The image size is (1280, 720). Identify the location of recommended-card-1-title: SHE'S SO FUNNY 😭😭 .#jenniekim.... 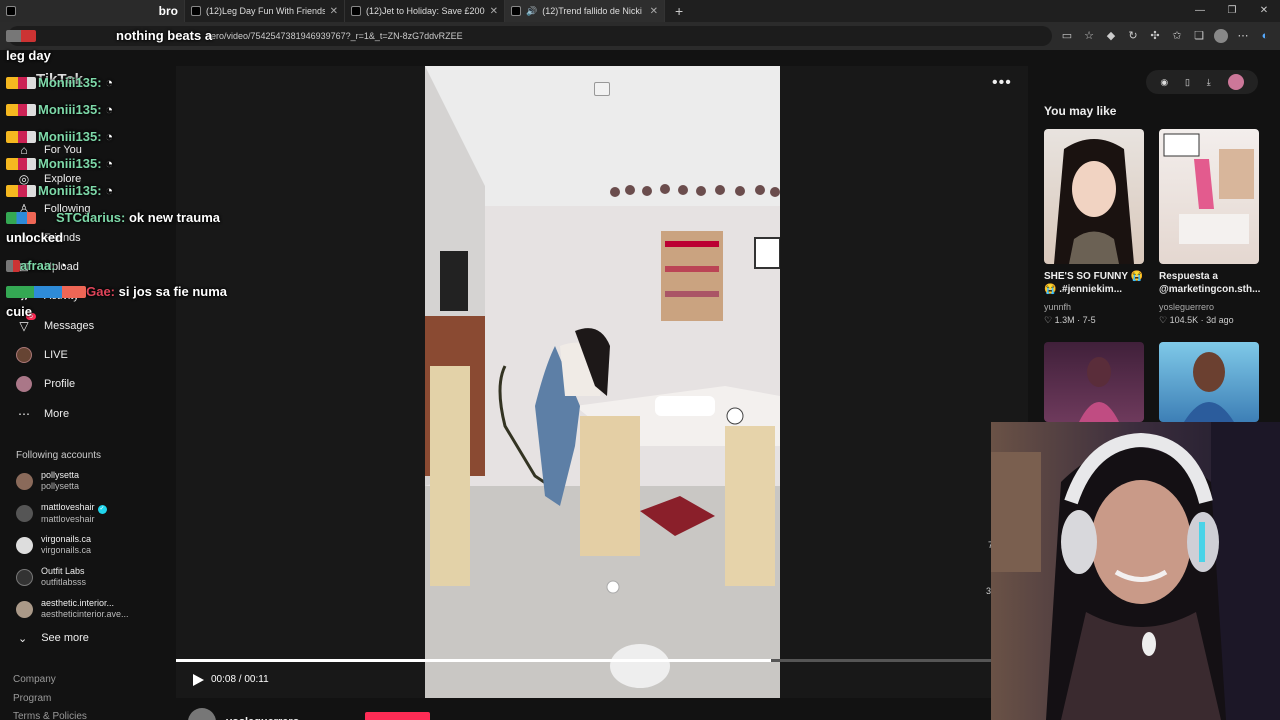
(1099, 283).